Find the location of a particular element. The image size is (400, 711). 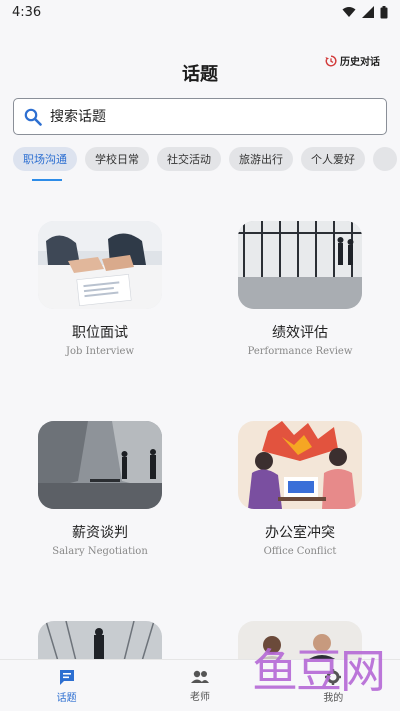

status-time: 4:36 is located at coordinates (27, 12).